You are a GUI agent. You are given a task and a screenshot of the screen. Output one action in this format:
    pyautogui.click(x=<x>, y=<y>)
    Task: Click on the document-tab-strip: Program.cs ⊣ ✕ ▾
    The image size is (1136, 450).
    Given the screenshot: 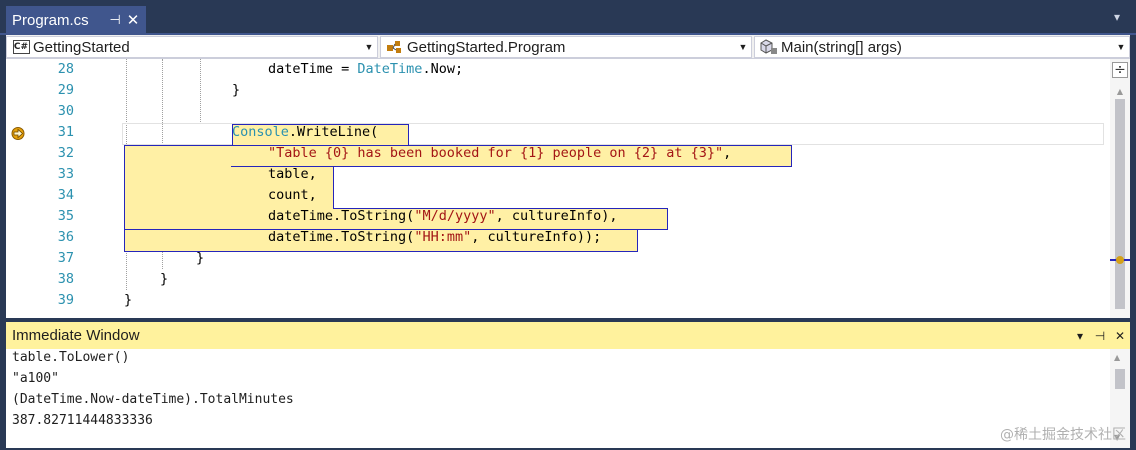 What is the action you would take?
    pyautogui.click(x=568, y=17)
    